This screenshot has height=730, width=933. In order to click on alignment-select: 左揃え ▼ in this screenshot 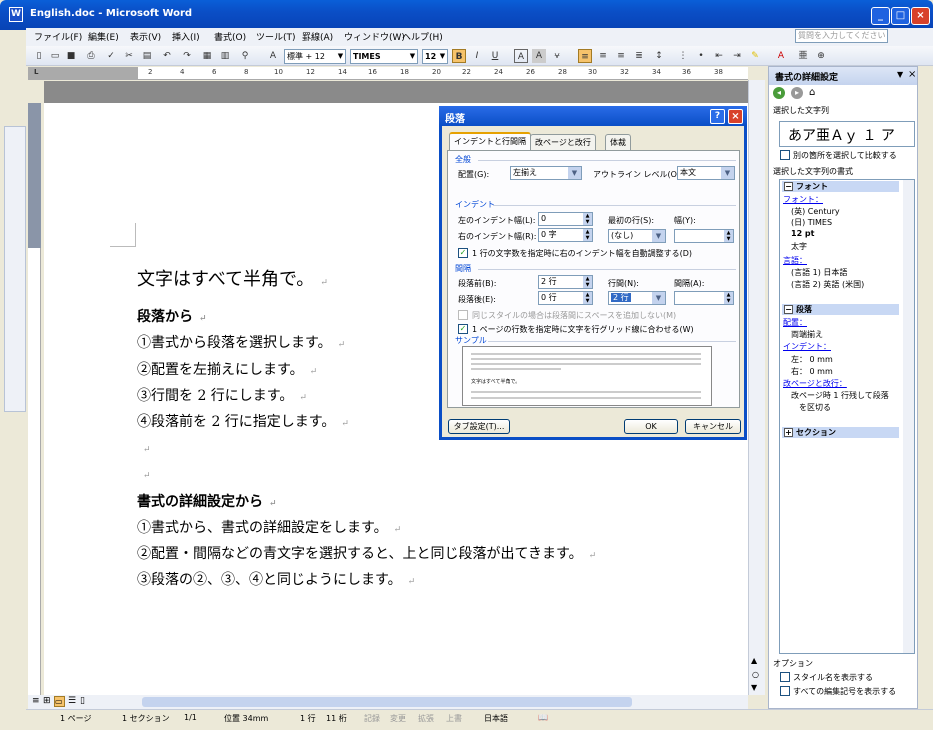, I will do `click(546, 173)`.